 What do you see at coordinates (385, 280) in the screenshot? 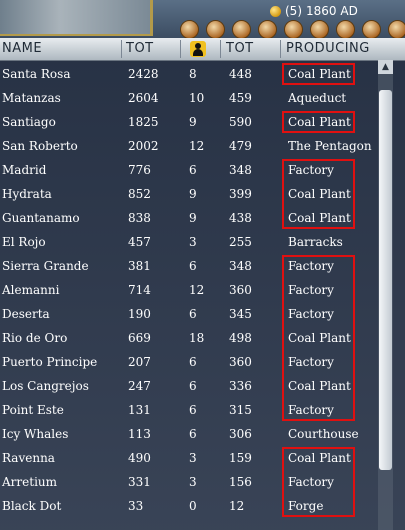
I see `scrollbar-thumb` at bounding box center [385, 280].